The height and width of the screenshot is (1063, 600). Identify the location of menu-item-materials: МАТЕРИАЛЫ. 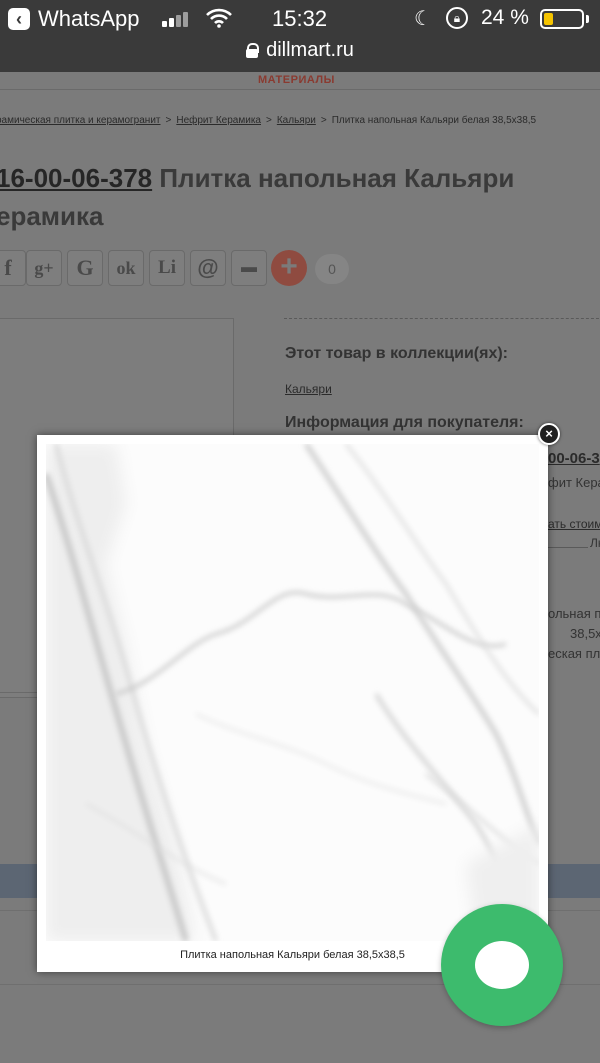
(296, 80).